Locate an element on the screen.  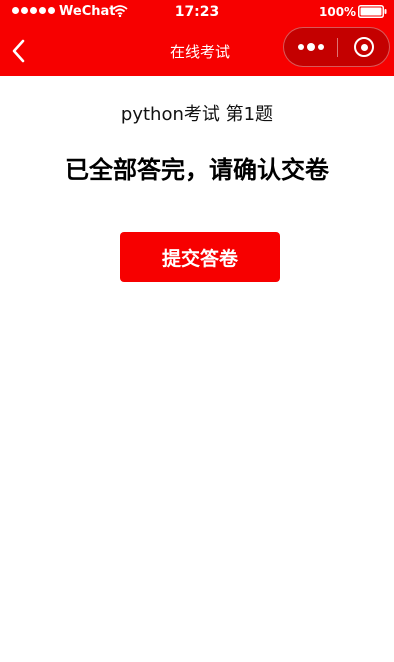
back-button is located at coordinates (19, 51).